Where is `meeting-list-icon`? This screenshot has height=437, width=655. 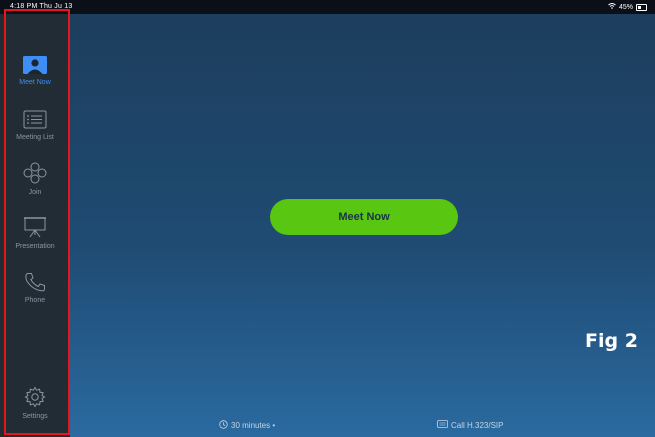 meeting-list-icon is located at coordinates (35, 120).